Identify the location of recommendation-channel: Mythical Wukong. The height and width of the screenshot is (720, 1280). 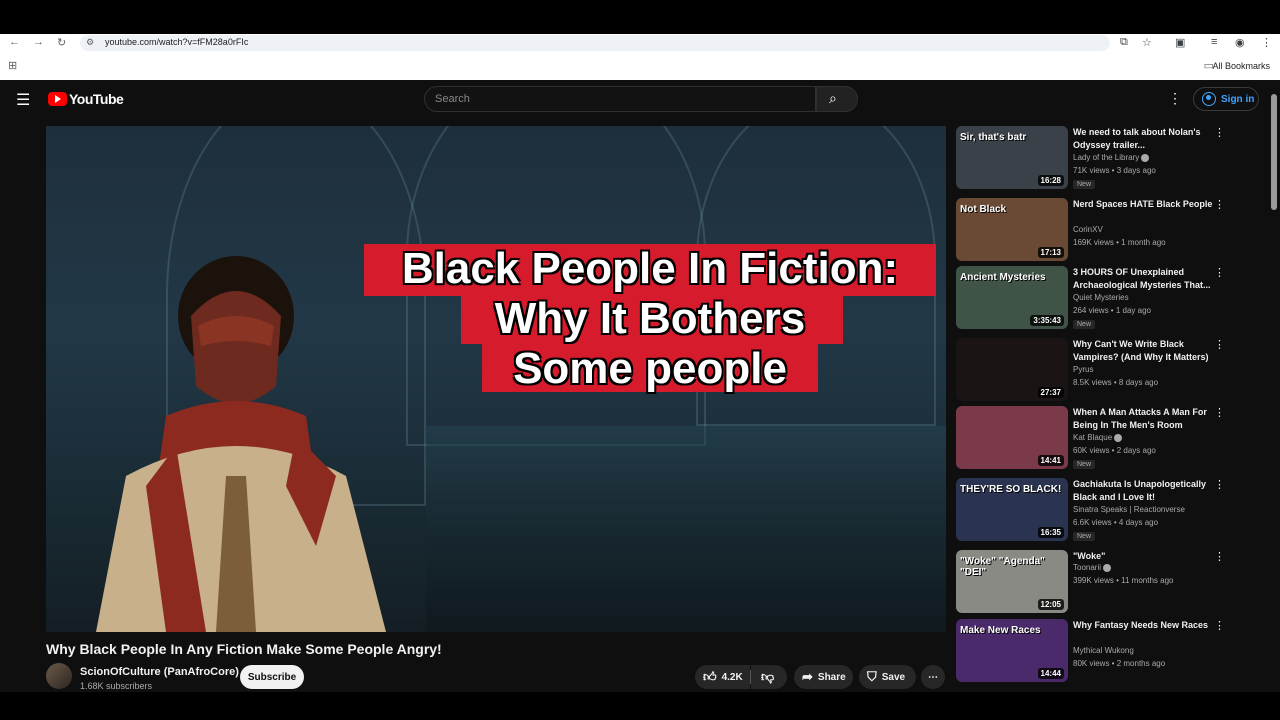
(1103, 650).